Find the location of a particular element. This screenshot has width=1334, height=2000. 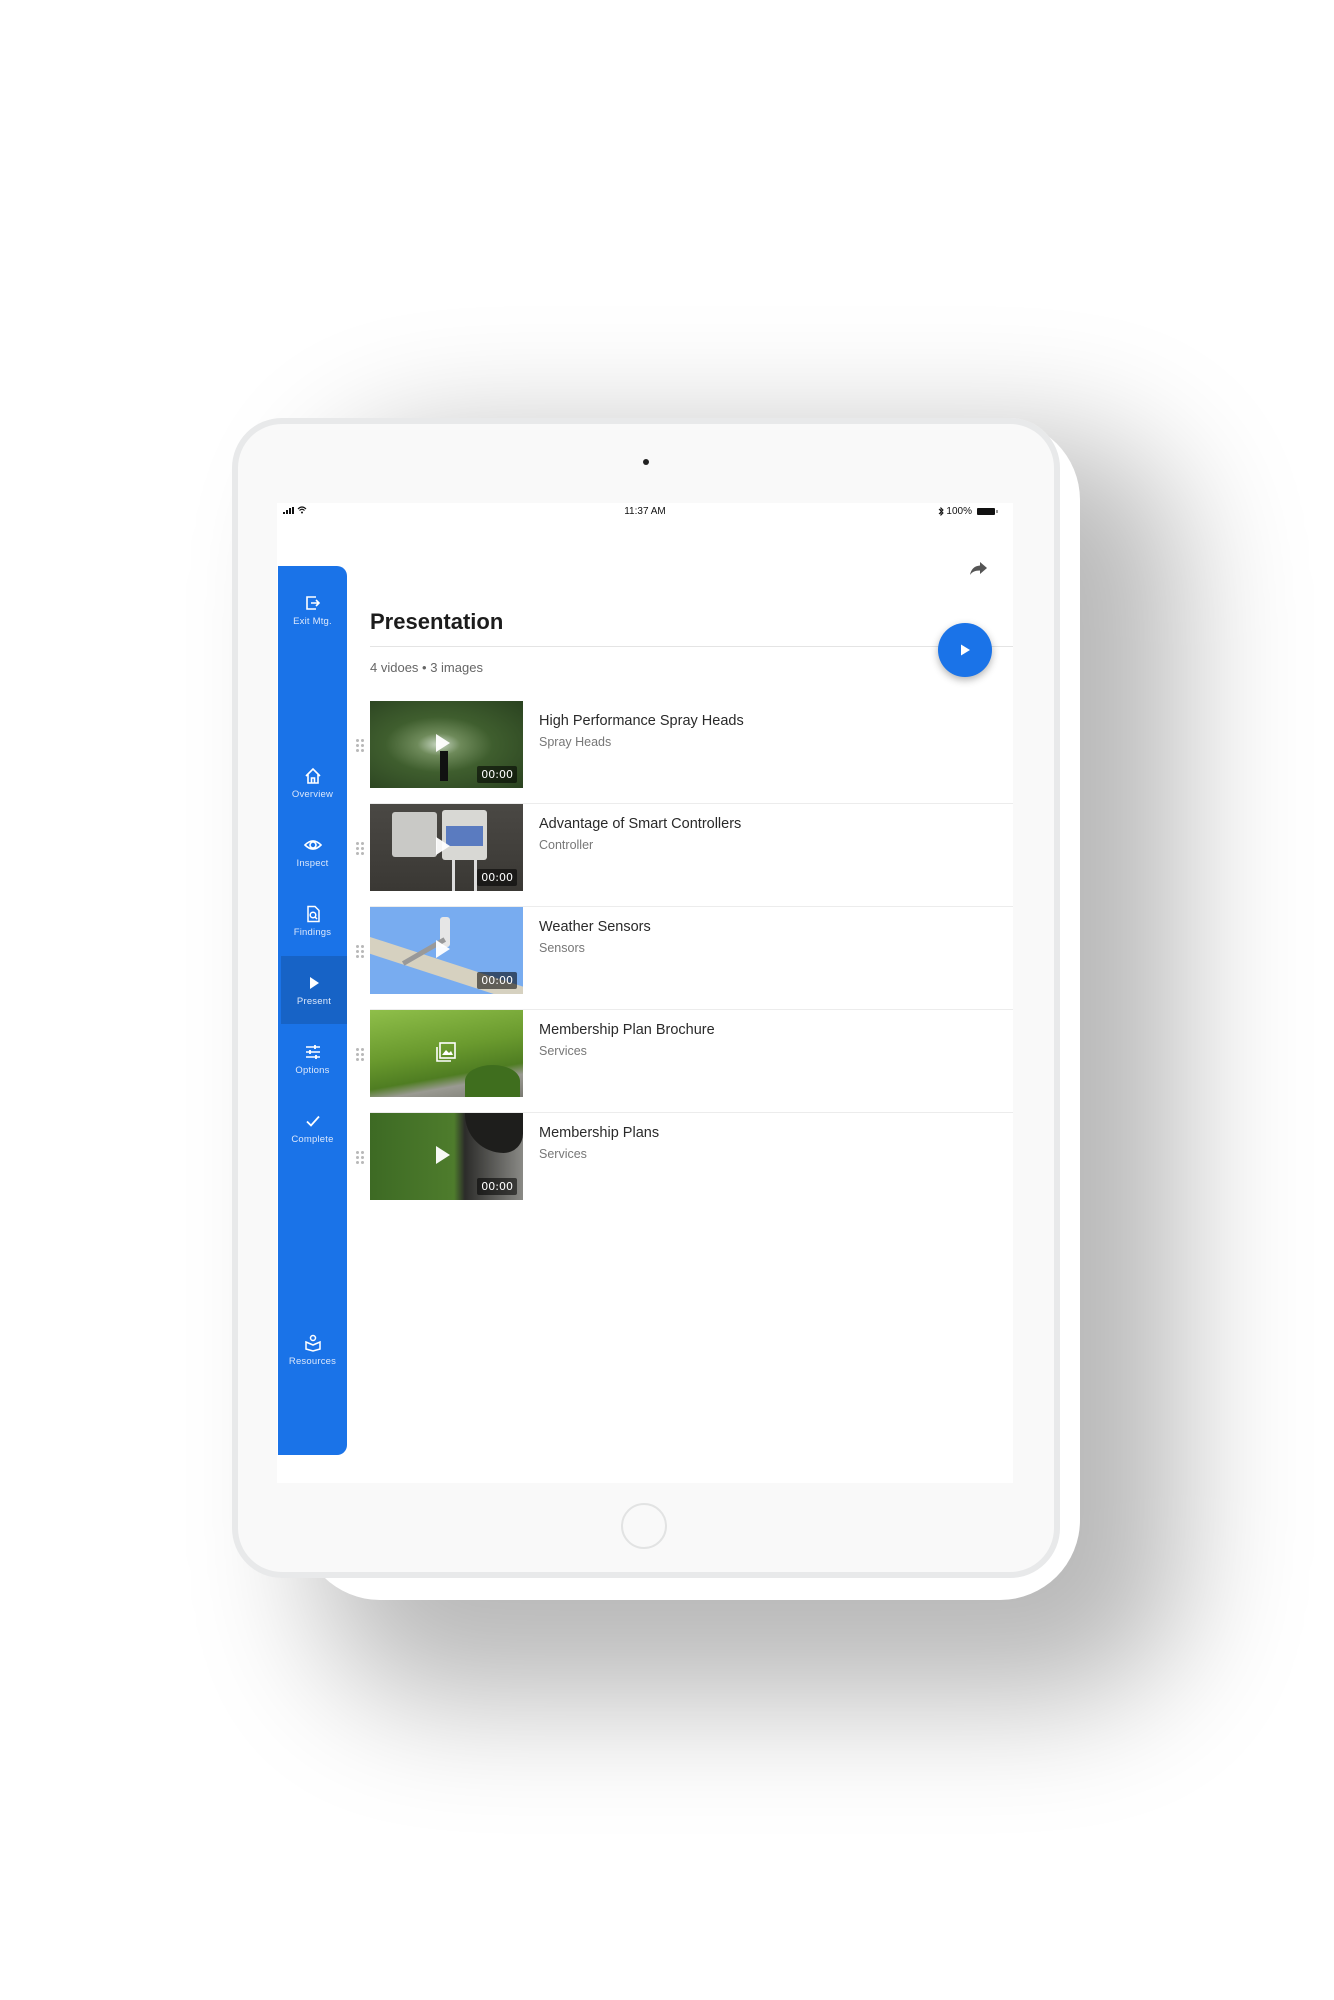

item-subtitle: Controller is located at coordinates (566, 845).